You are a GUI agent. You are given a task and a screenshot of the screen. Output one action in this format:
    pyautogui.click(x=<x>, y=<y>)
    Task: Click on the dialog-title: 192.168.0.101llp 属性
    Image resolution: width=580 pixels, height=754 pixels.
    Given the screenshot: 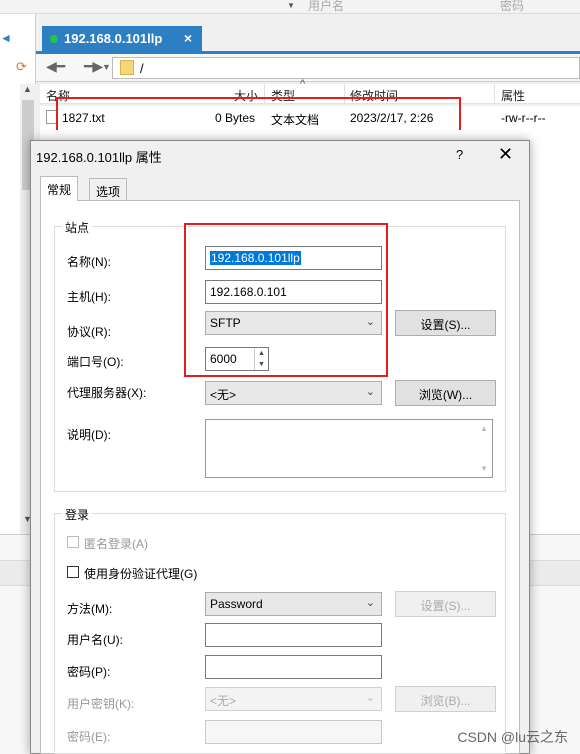 What is the action you would take?
    pyautogui.click(x=99, y=157)
    